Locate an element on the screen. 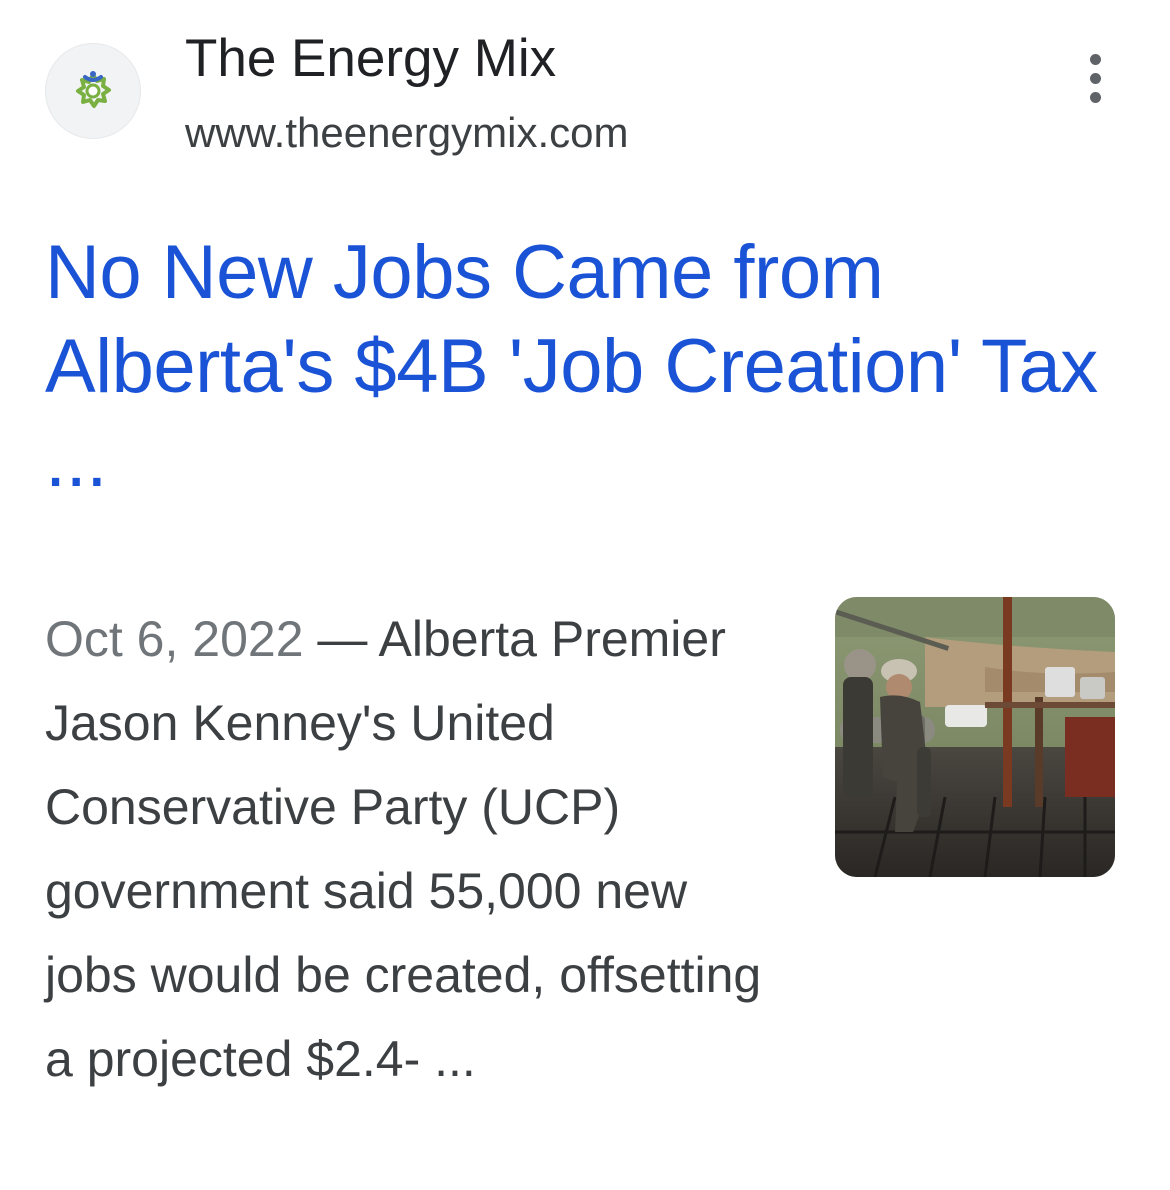 This screenshot has width=1170, height=1190. favicon-graphic is located at coordinates (93, 89).